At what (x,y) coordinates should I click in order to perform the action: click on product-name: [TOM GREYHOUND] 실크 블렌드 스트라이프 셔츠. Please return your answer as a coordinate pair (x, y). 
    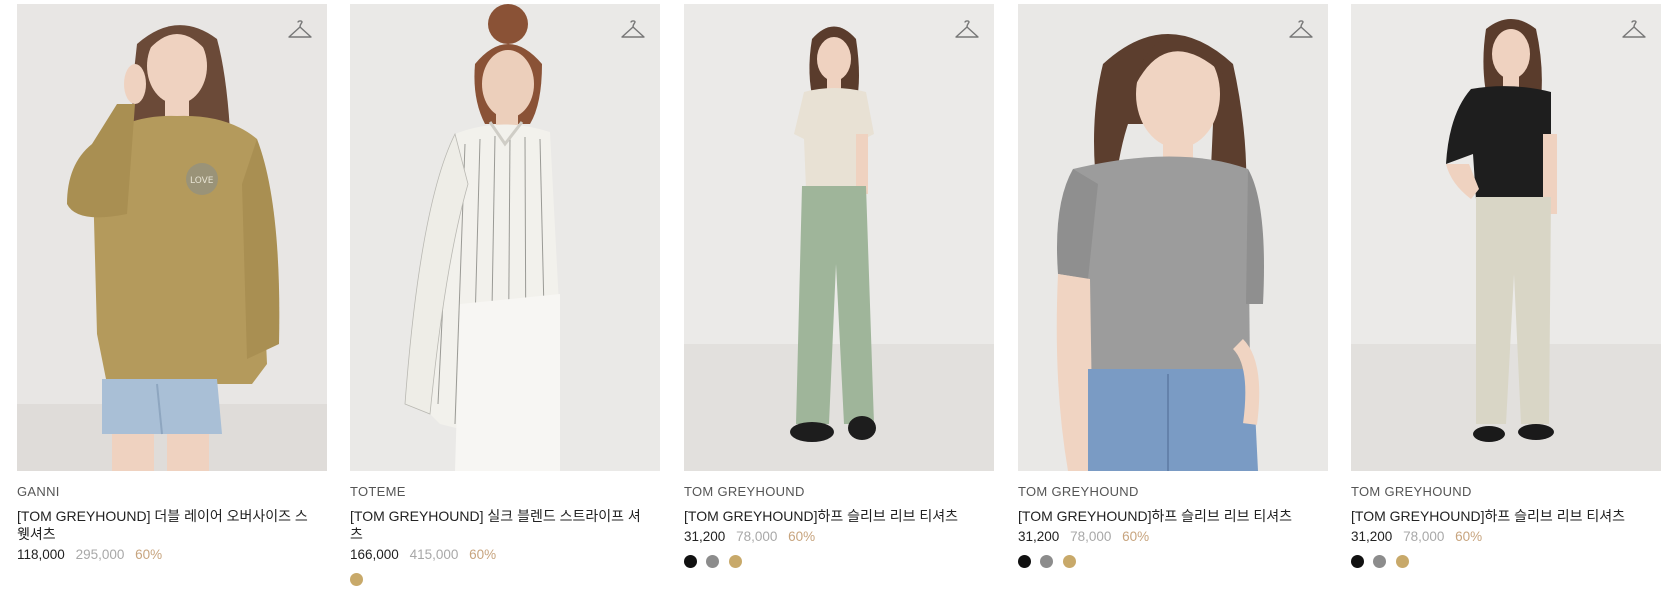
    Looking at the image, I should click on (505, 525).